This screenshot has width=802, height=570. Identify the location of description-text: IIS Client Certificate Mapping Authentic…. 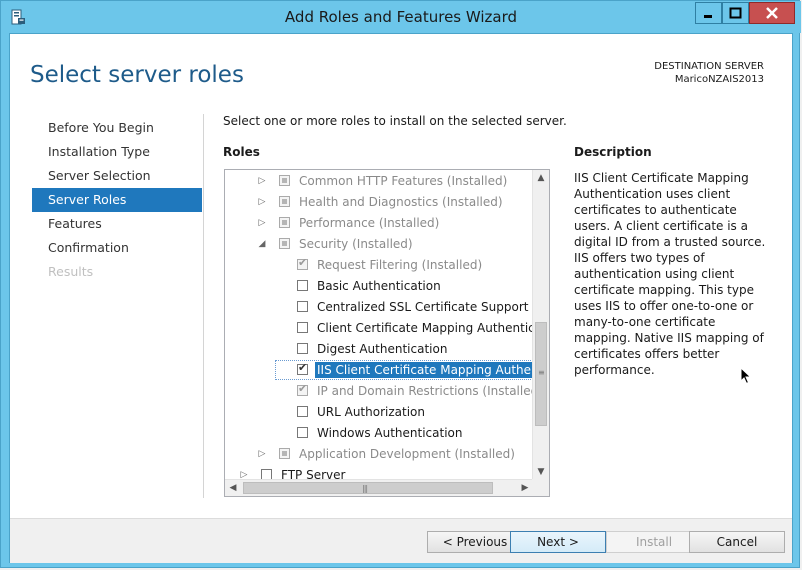
(670, 274).